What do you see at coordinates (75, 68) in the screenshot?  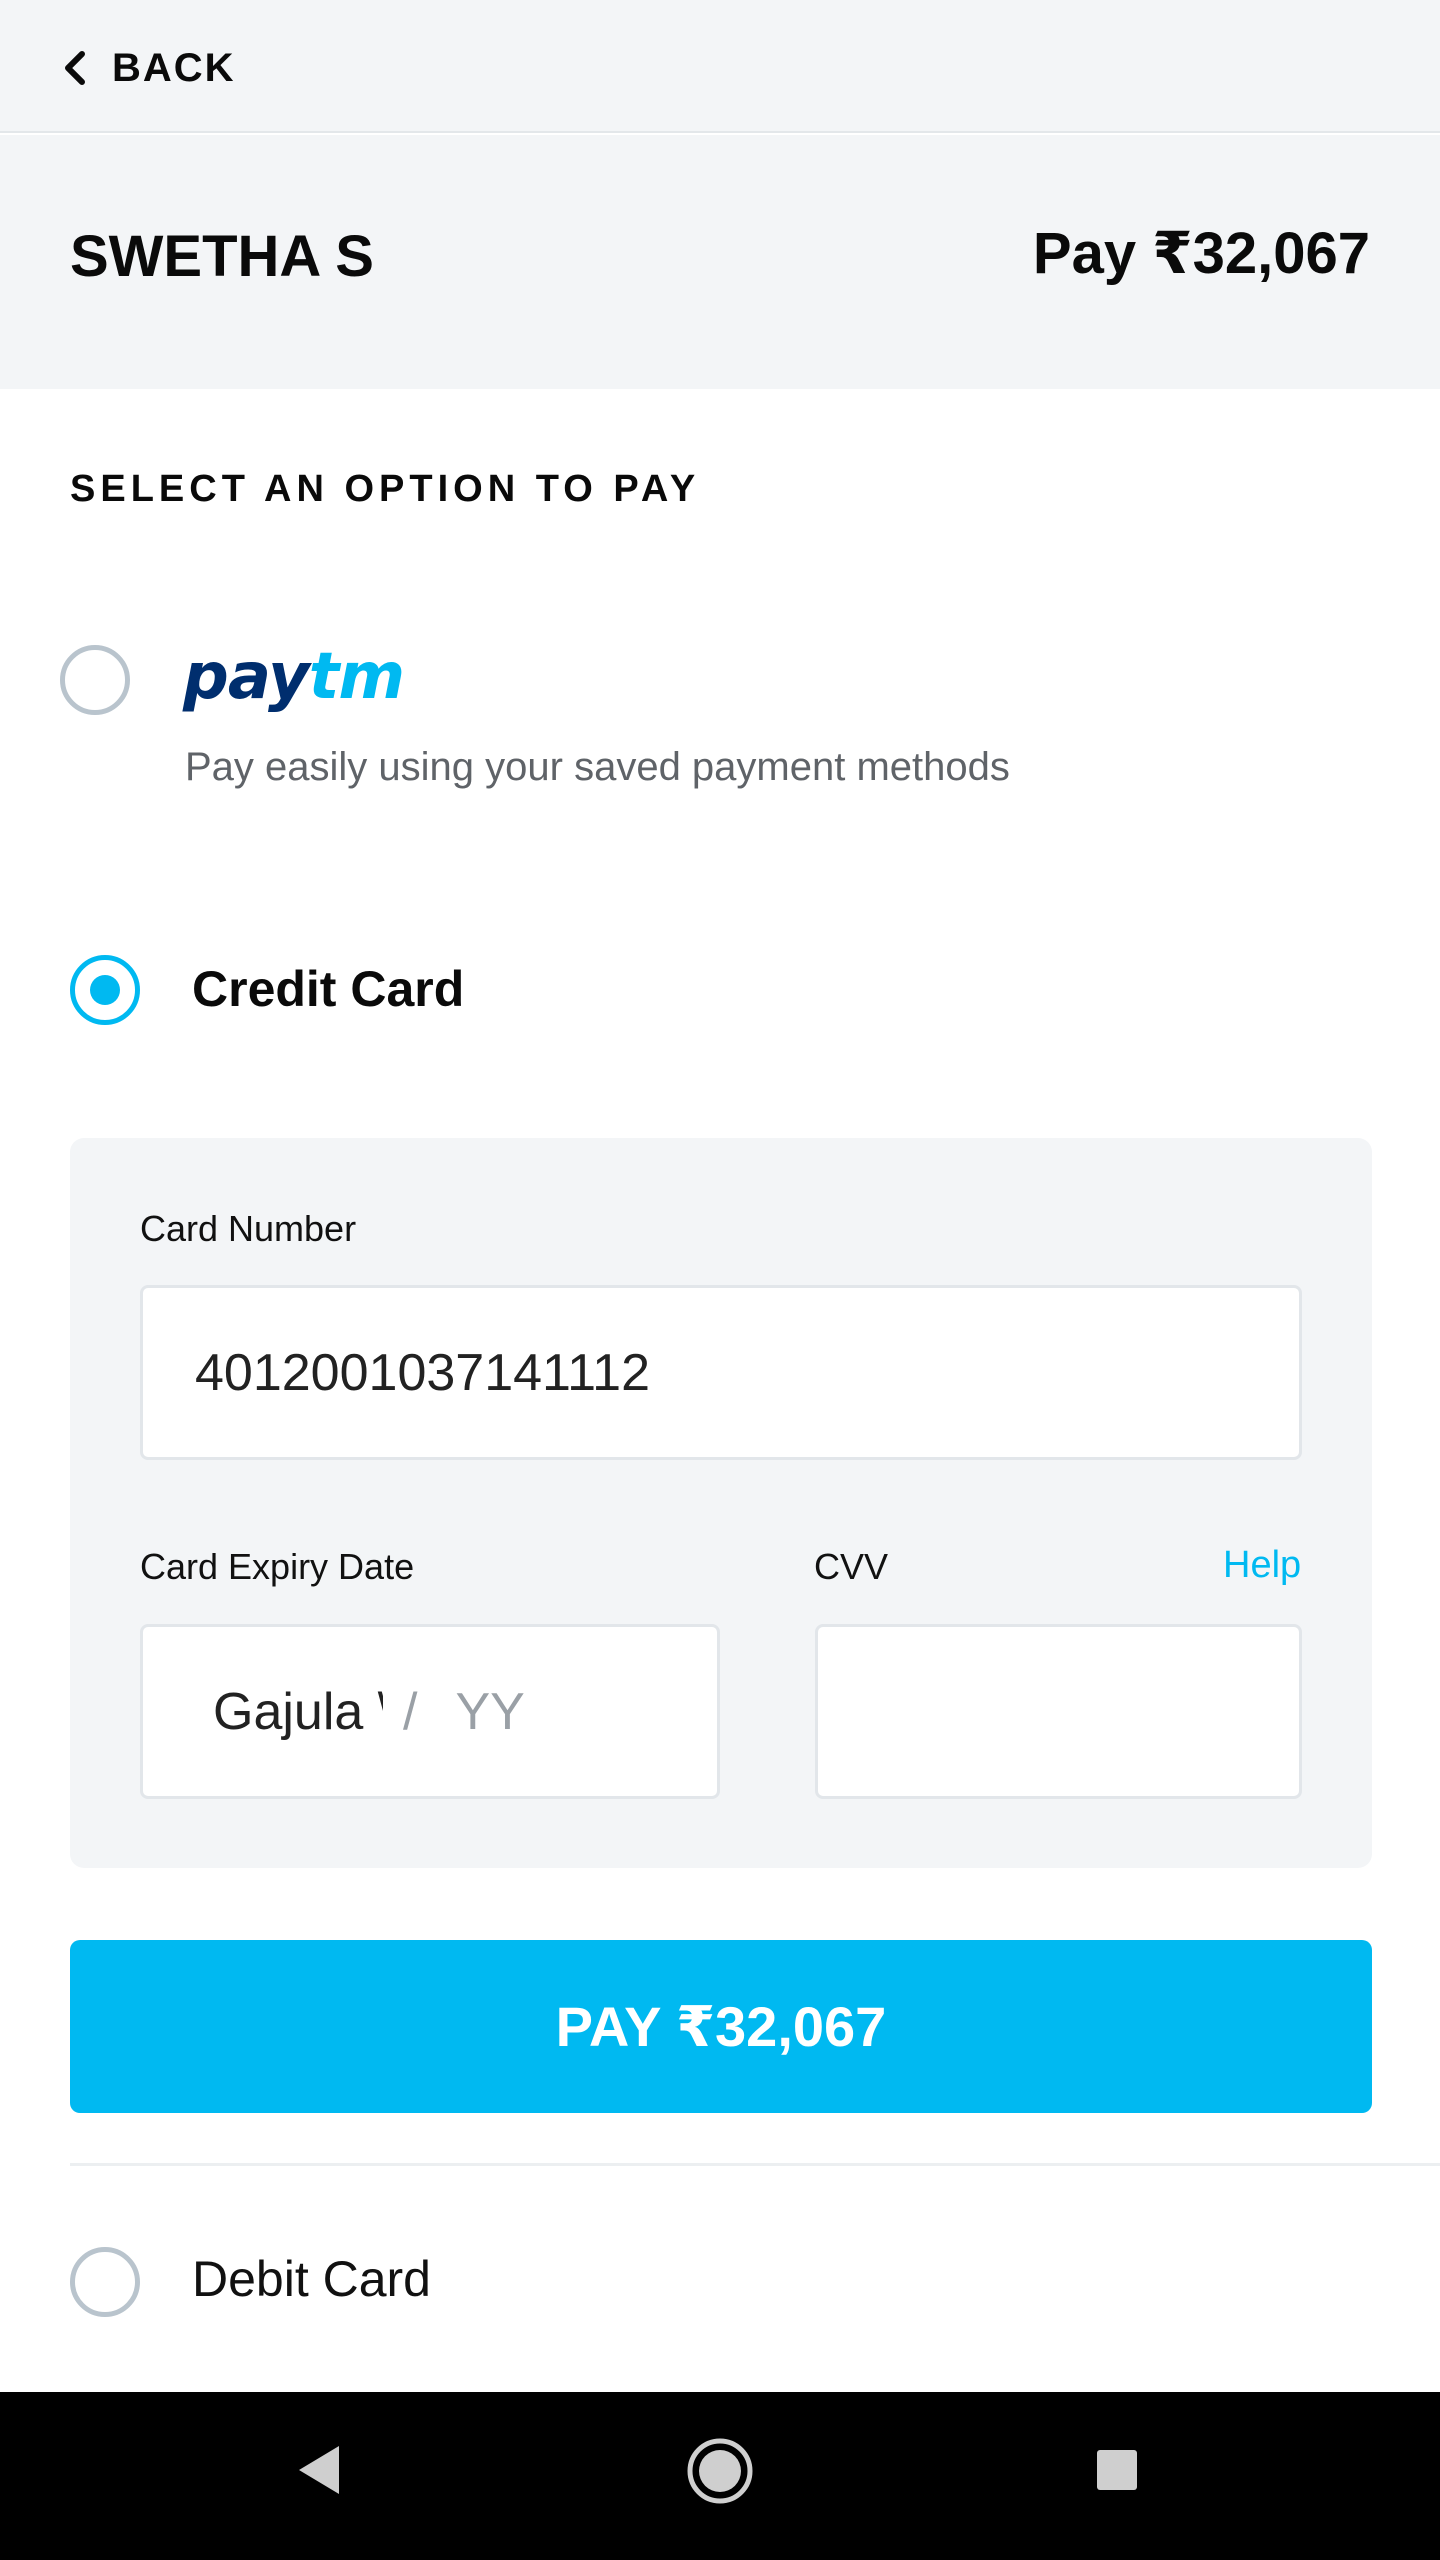 I see `chevron-left-icon` at bounding box center [75, 68].